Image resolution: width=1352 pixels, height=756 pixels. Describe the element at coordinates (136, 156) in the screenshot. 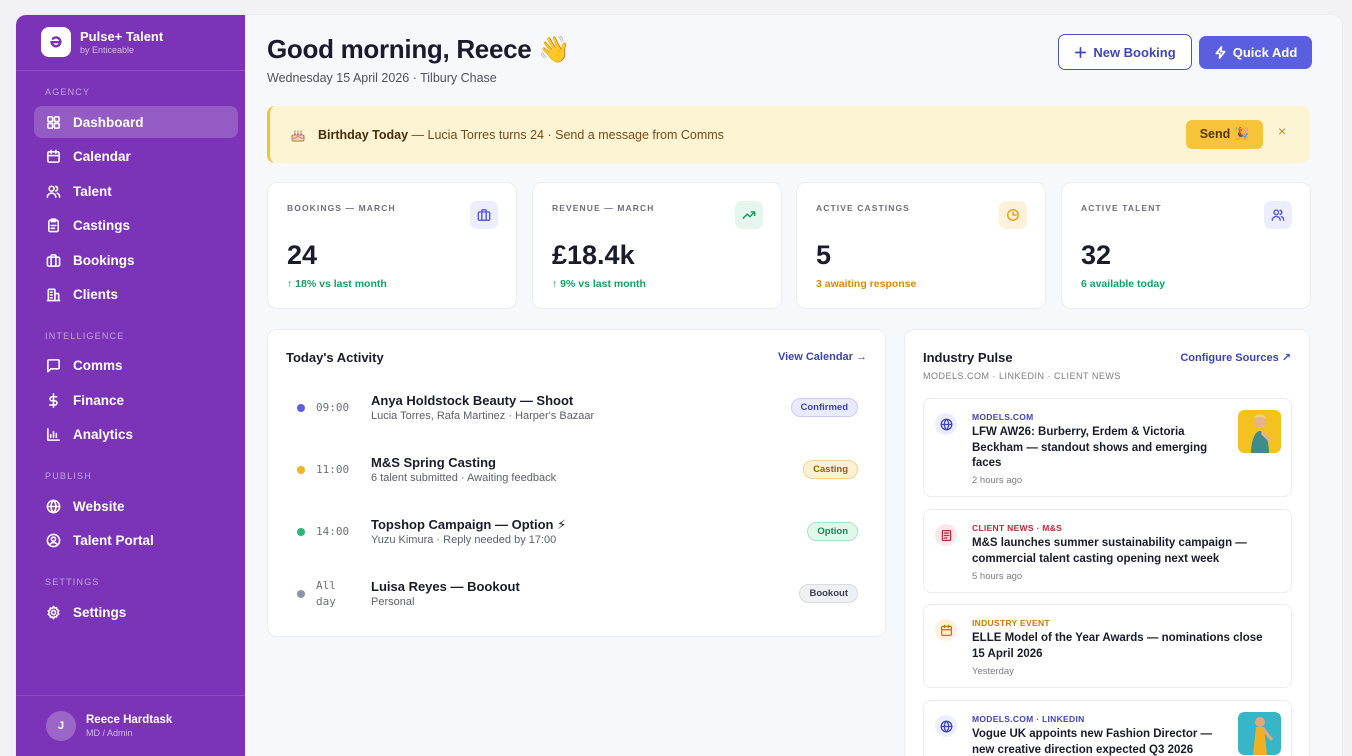

I see `sidebar-item-calendar: Calendar` at that location.